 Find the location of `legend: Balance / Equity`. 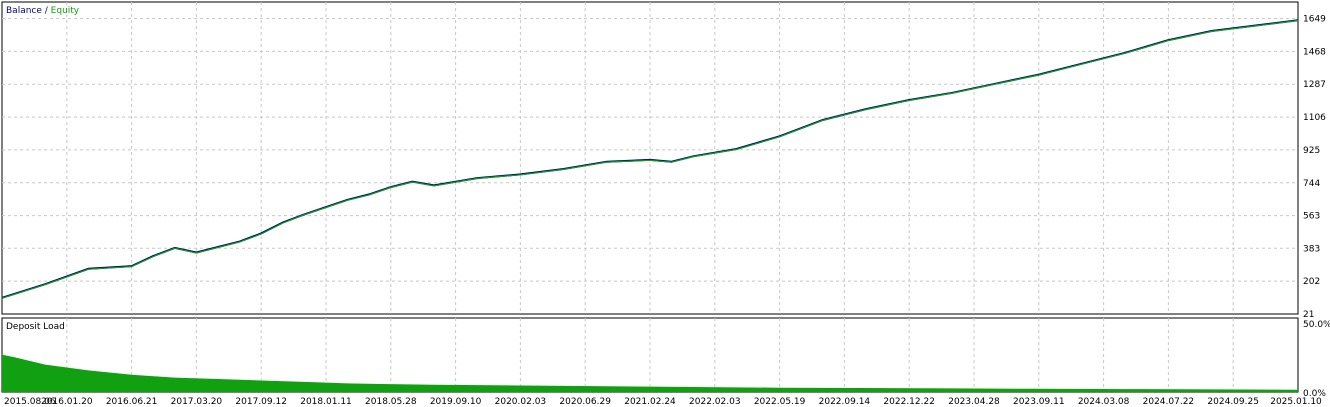

legend: Balance / Equity is located at coordinates (43, 11).